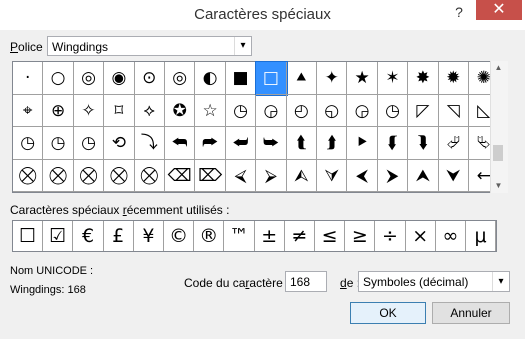  What do you see at coordinates (498, 68) in the screenshot?
I see `scroll-up-icon: ▲` at bounding box center [498, 68].